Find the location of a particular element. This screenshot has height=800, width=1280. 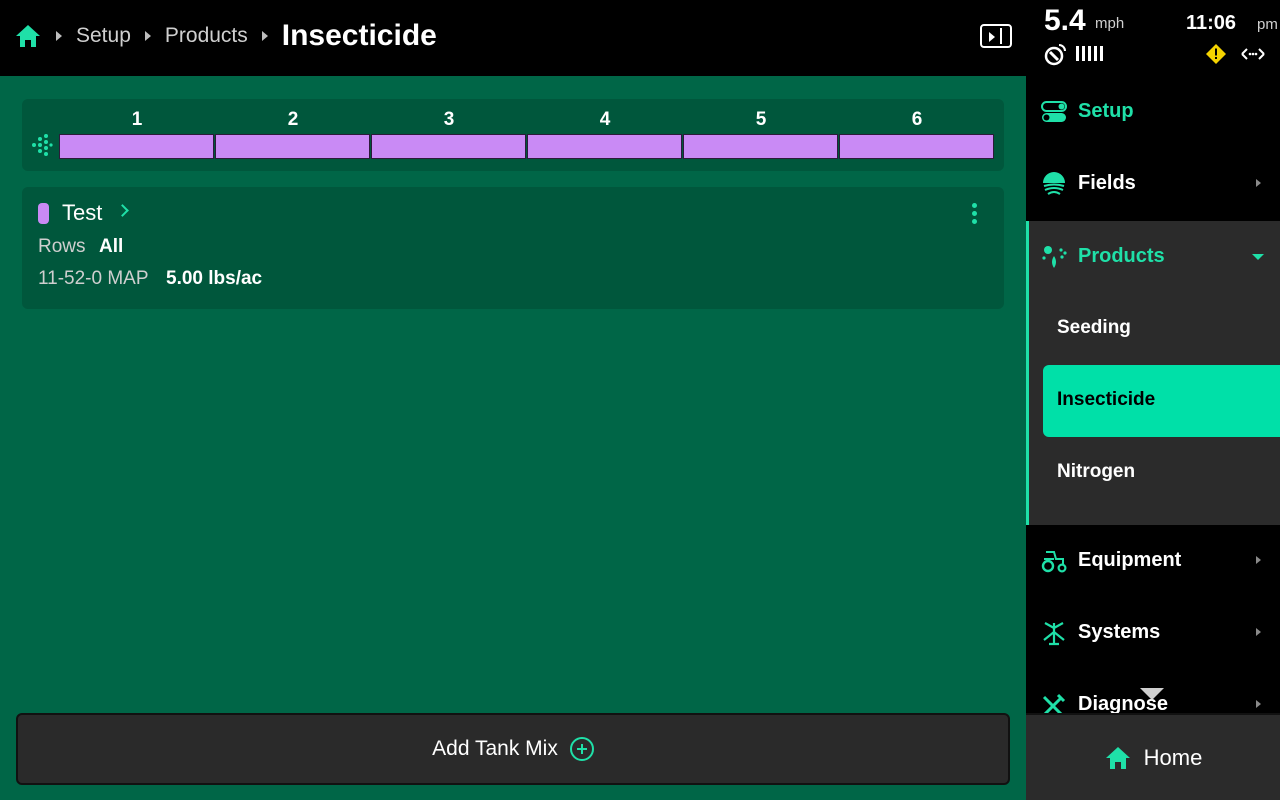

scroll-down-indicator-icon is located at coordinates (1152, 694).